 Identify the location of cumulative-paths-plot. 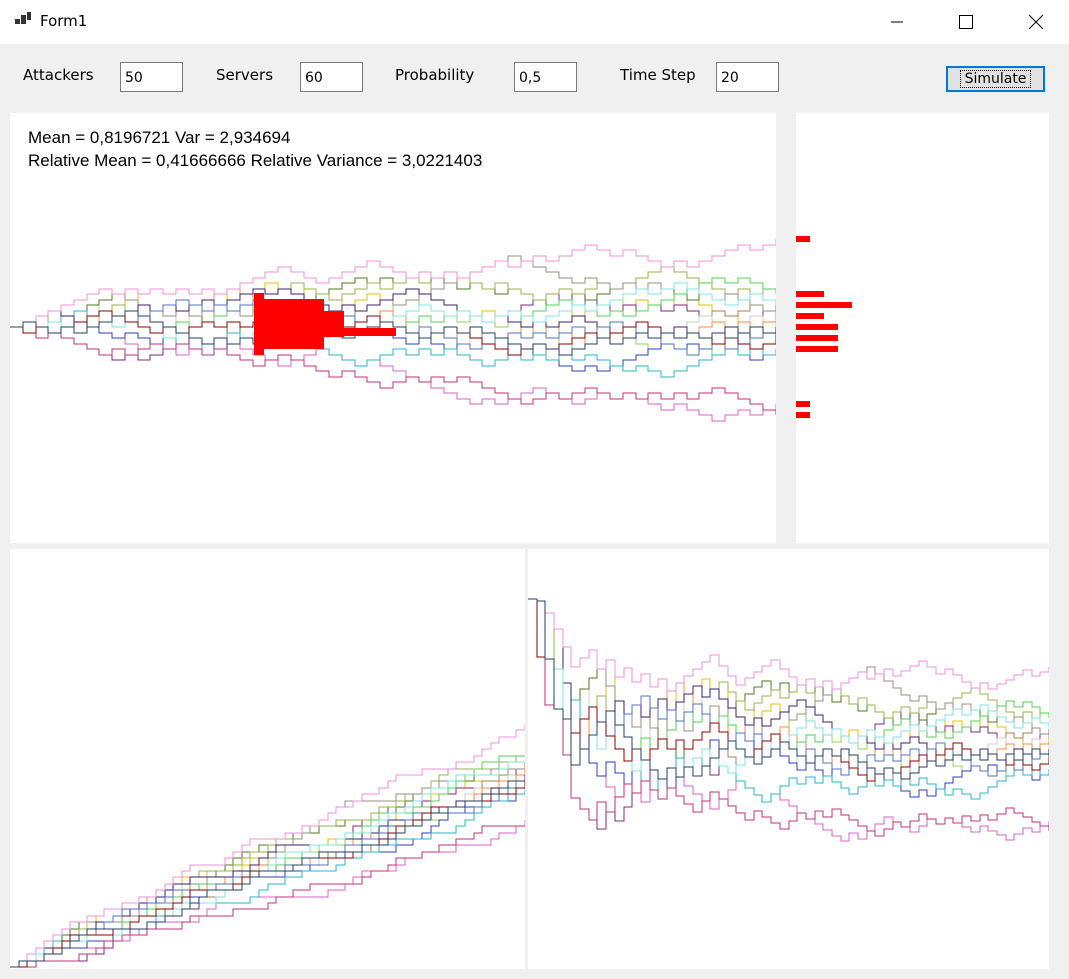
(267, 846).